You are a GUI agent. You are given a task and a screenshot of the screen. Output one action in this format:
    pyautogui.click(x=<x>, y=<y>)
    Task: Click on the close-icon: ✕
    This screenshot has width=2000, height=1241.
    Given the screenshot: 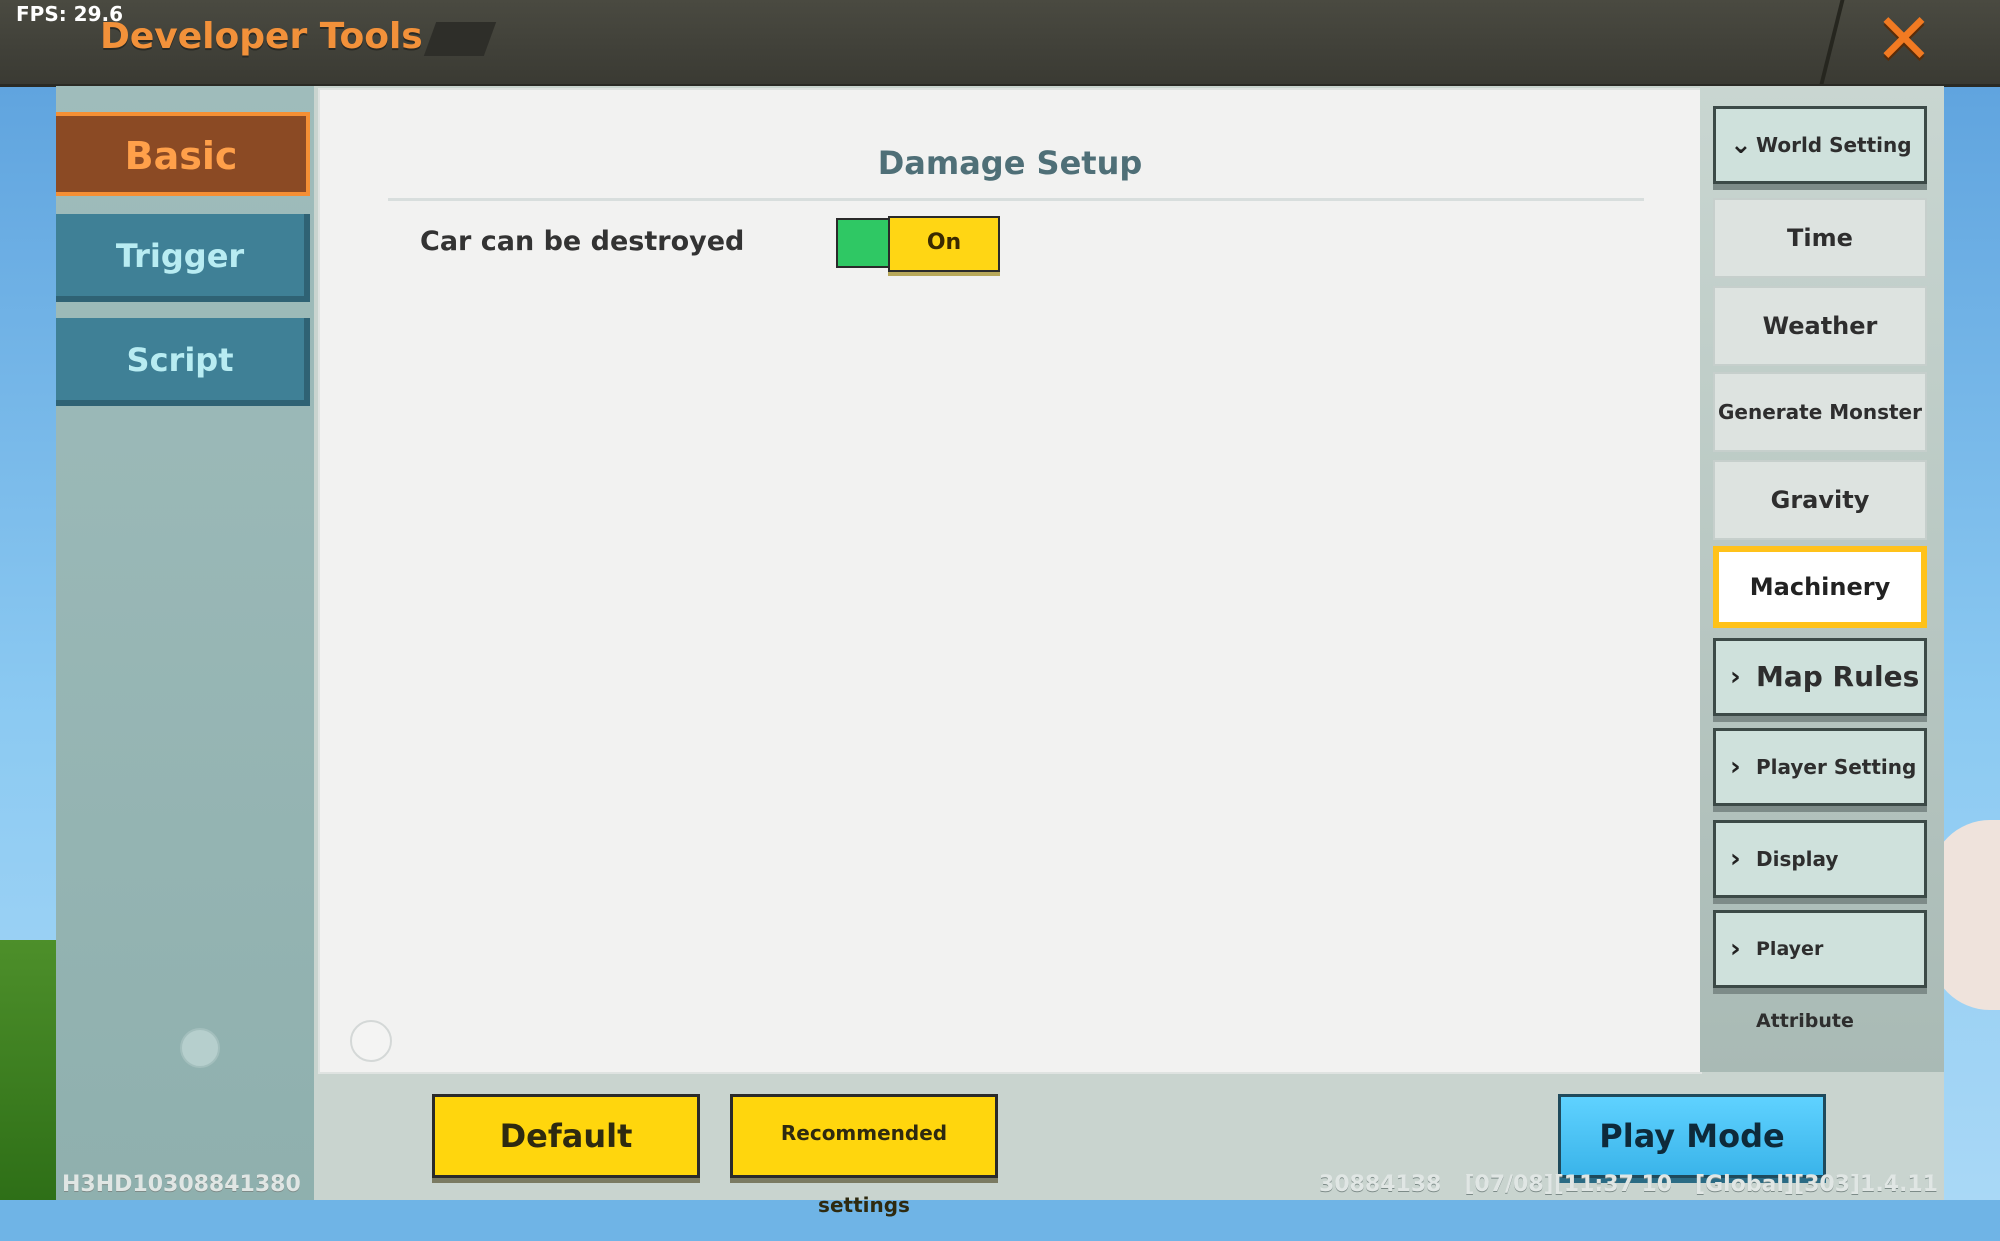 What is the action you would take?
    pyautogui.click(x=1904, y=39)
    